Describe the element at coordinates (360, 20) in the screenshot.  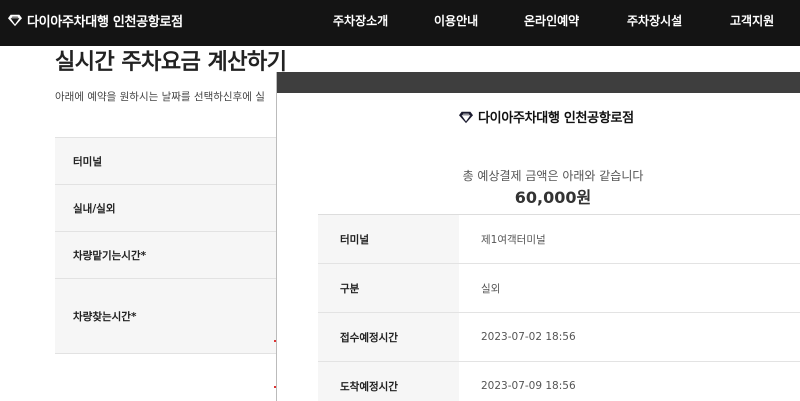
I see `nav-item-parking-intro: 주차장소개` at that location.